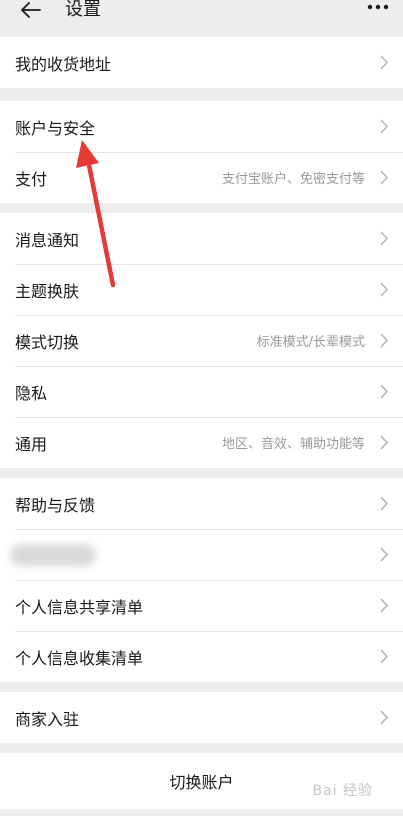  Describe the element at coordinates (201, 503) in the screenshot. I see `row-help-feedback: 帮助与反馈` at that location.